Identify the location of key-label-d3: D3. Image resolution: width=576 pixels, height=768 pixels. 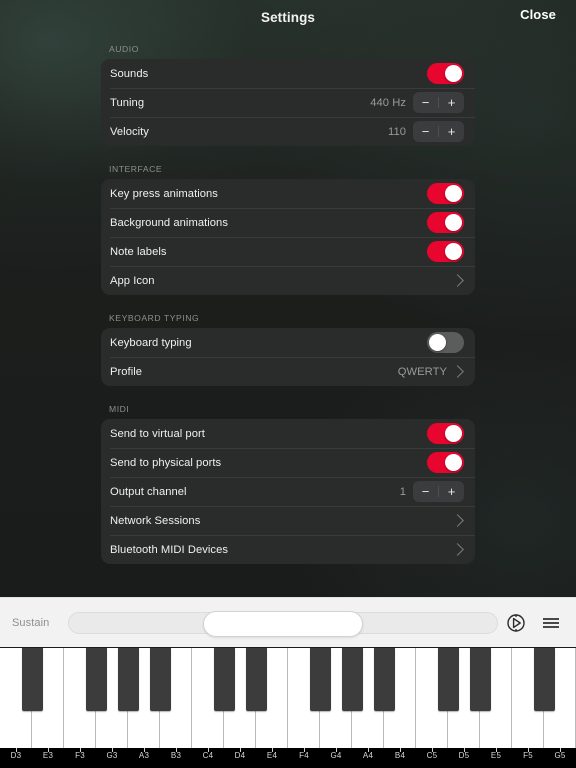
(16, 755).